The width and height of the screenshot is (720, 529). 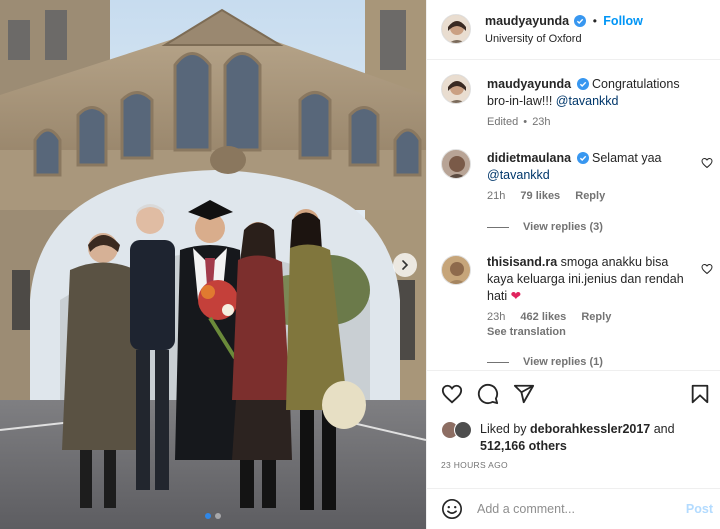 I want to click on liked-by-count: 512,166 others, so click(x=523, y=446).